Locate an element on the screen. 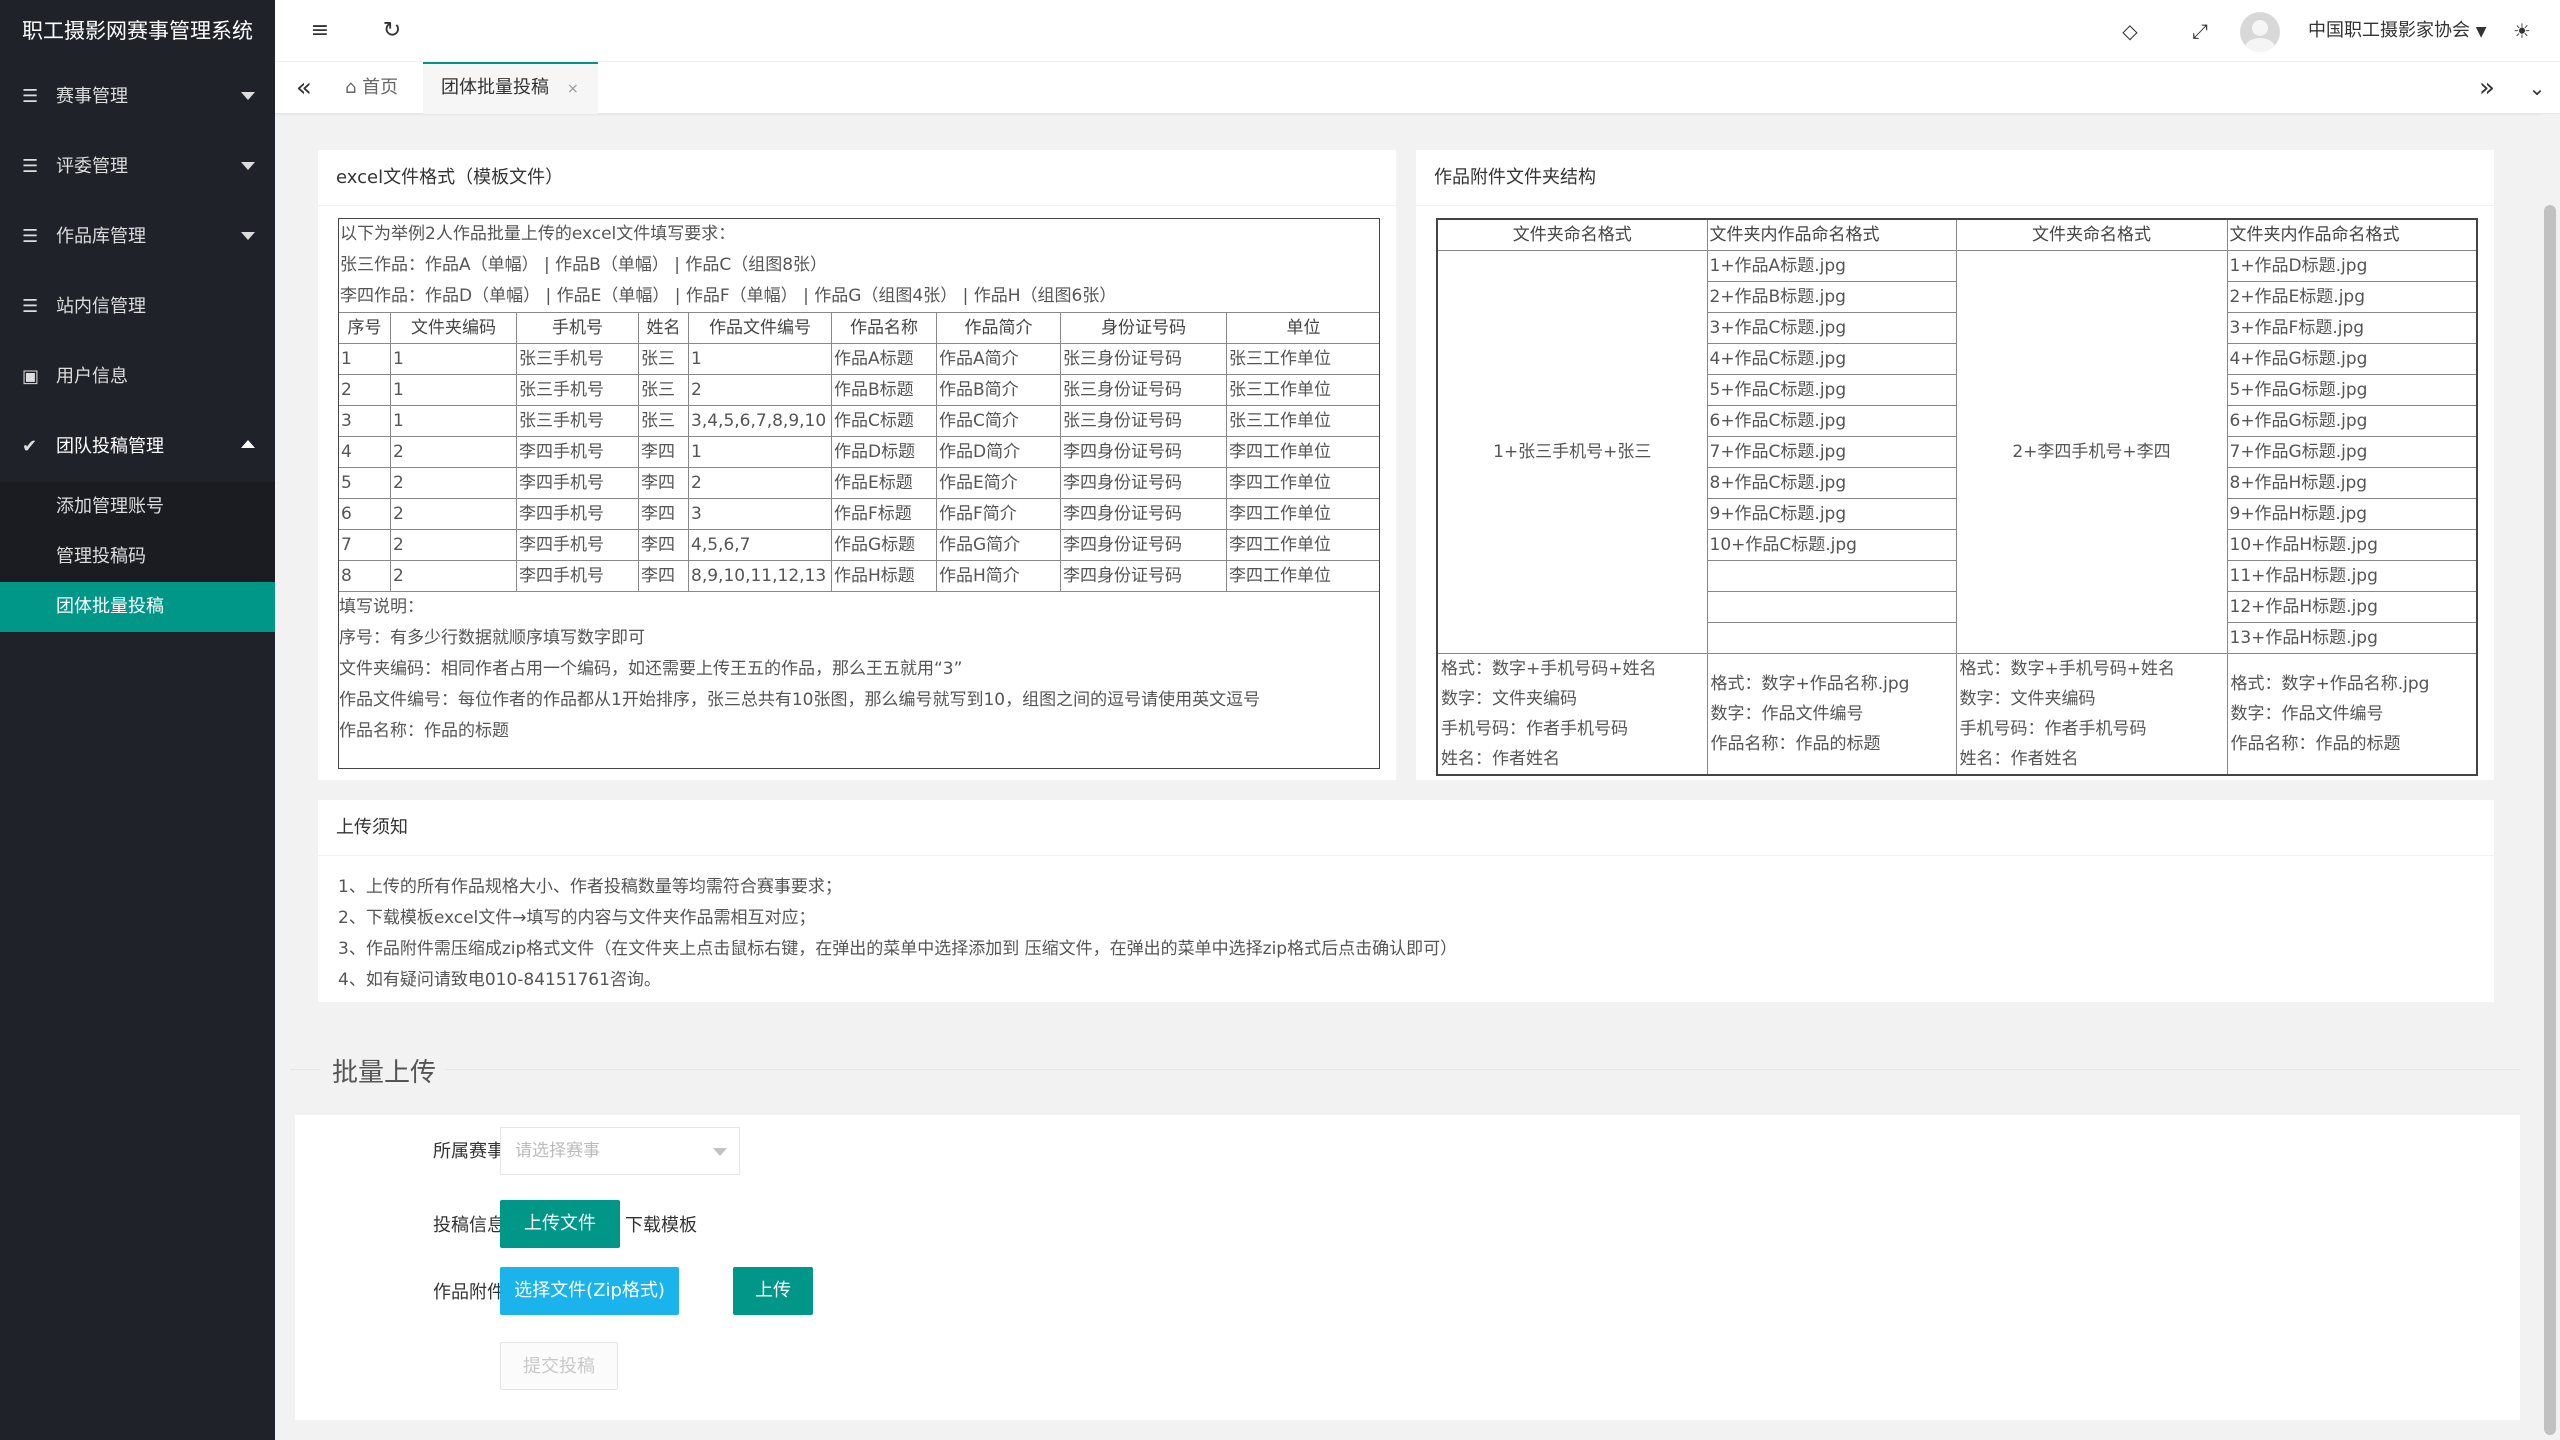 Image resolution: width=2560 pixels, height=1440 pixels. tabs-scroll-left-icon: « is located at coordinates (304, 88).